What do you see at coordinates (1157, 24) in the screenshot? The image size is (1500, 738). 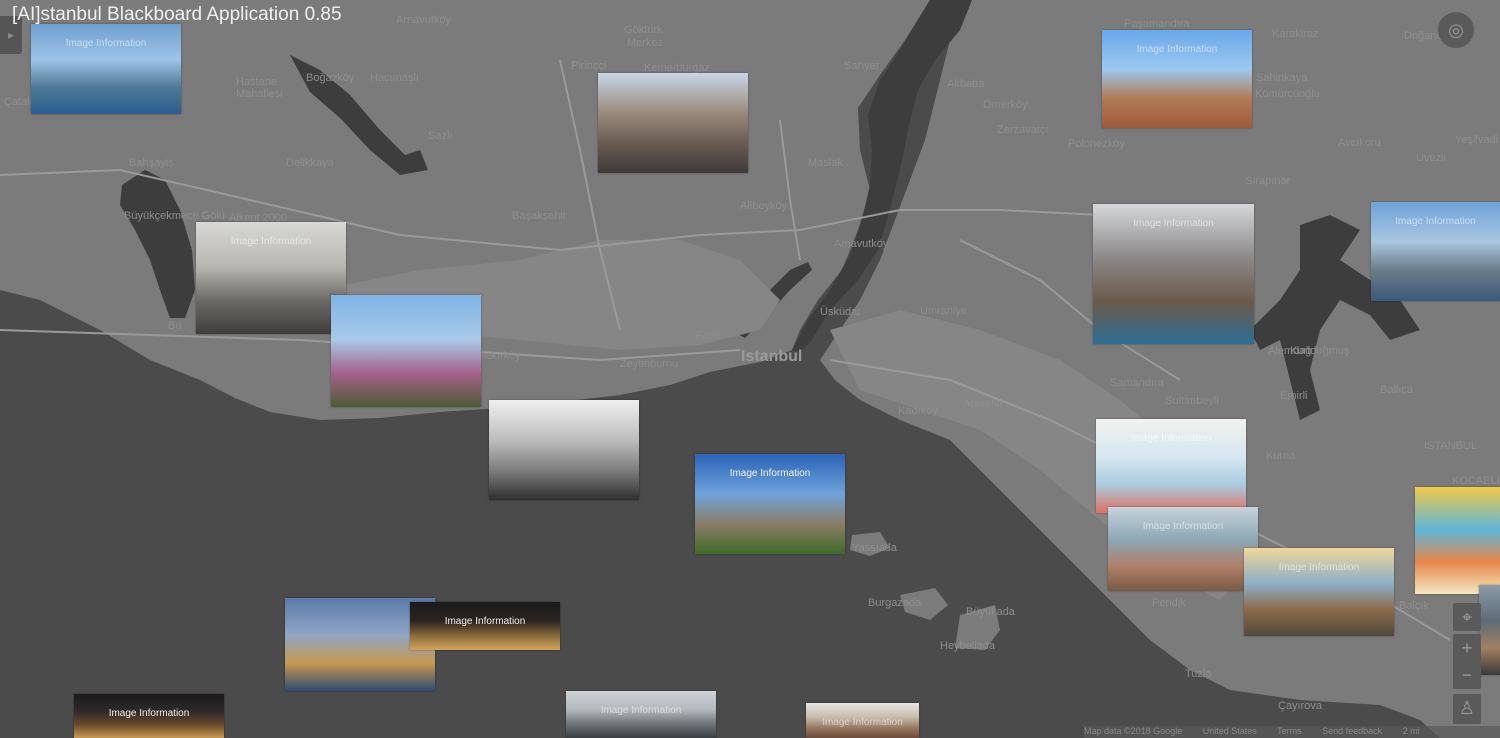 I see `place-label: Paşamandıra` at bounding box center [1157, 24].